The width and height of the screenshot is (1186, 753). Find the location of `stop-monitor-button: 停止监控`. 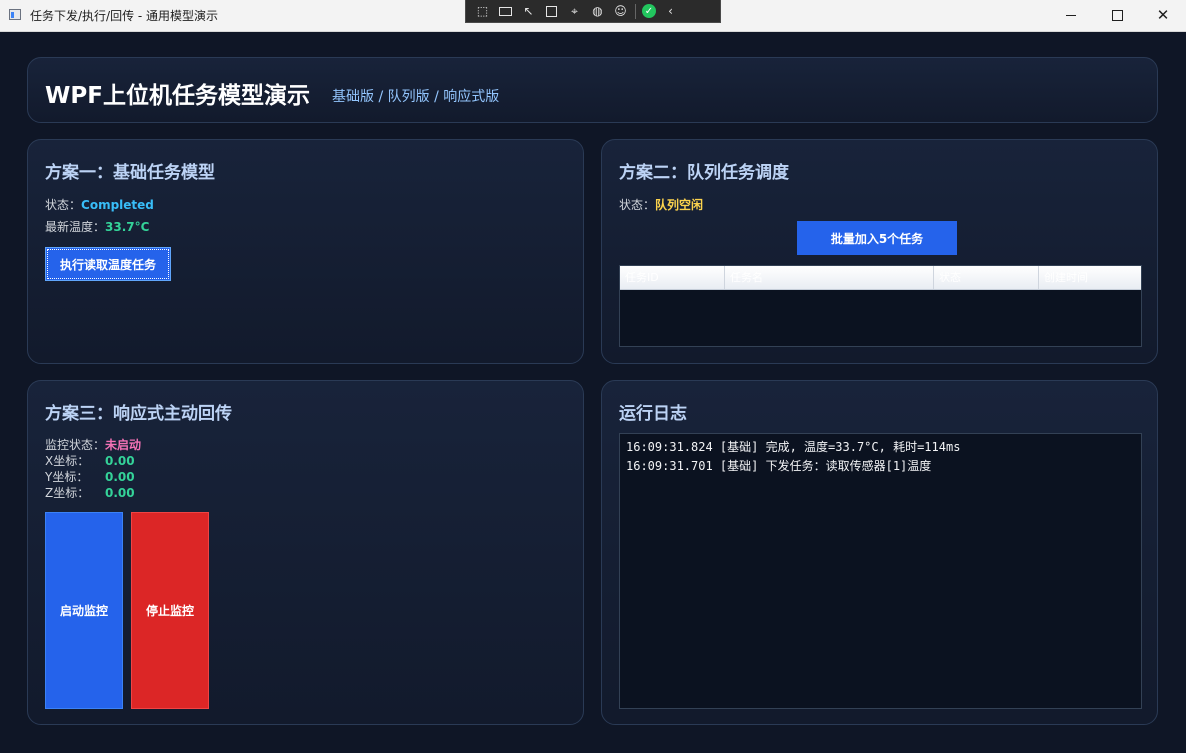

stop-monitor-button: 停止监控 is located at coordinates (170, 610).